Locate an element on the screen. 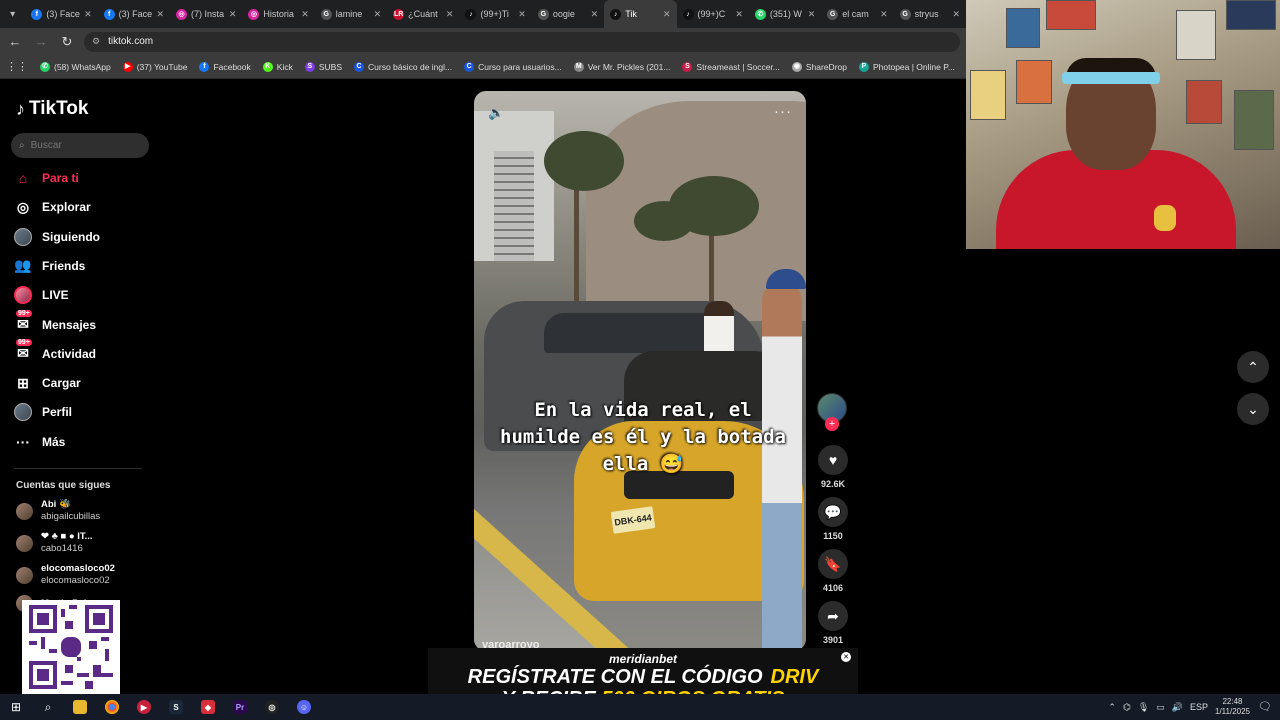  bookmark-item: S SUBS is located at coordinates (323, 66).